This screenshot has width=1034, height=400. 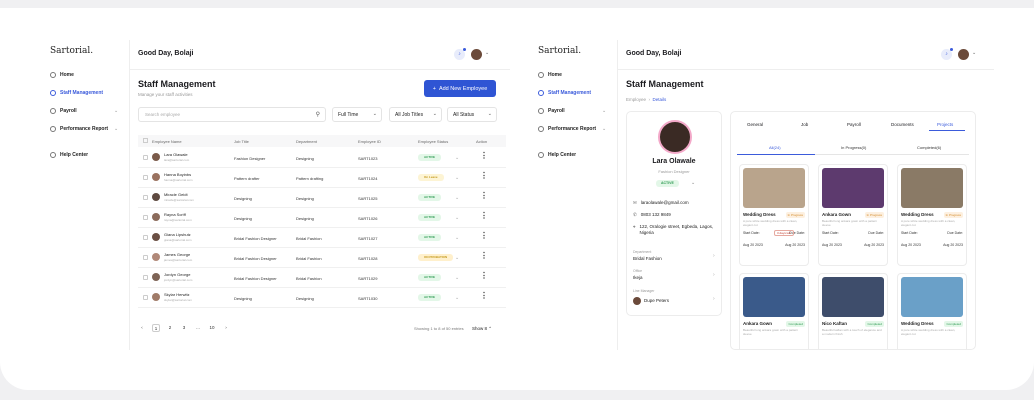 I want to click on employee-name: James George, so click(x=177, y=254).